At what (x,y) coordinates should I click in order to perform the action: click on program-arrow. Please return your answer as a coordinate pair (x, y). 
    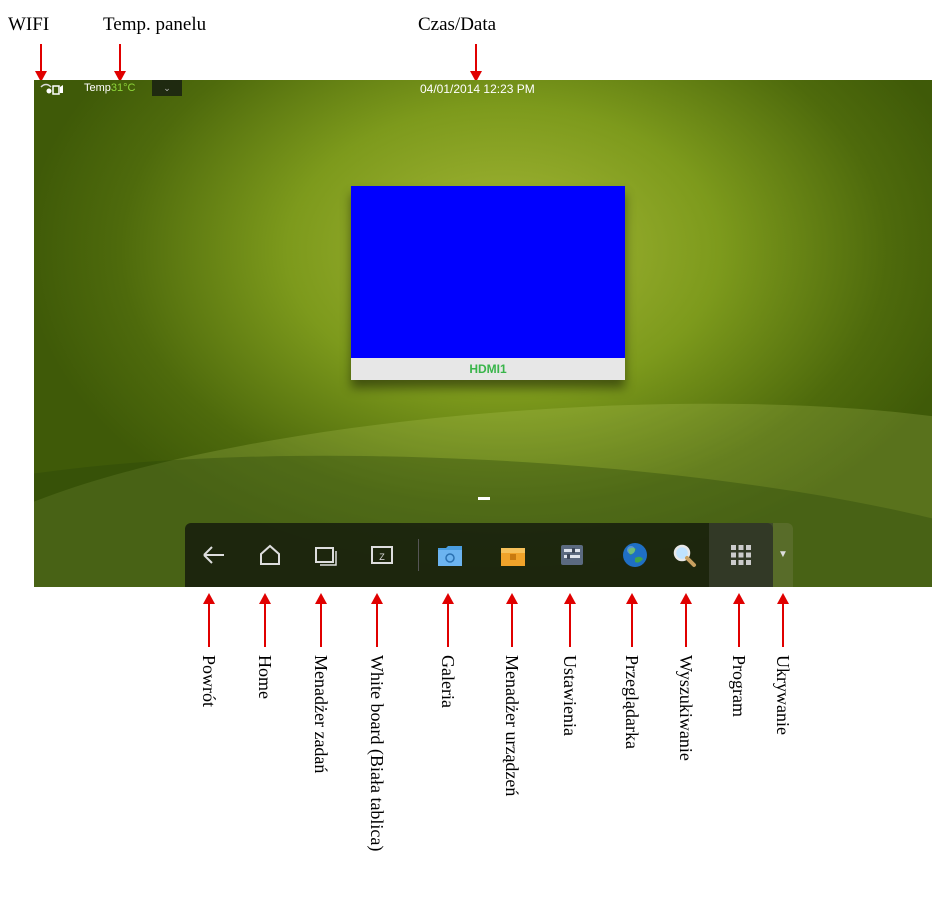
    Looking at the image, I should click on (739, 620).